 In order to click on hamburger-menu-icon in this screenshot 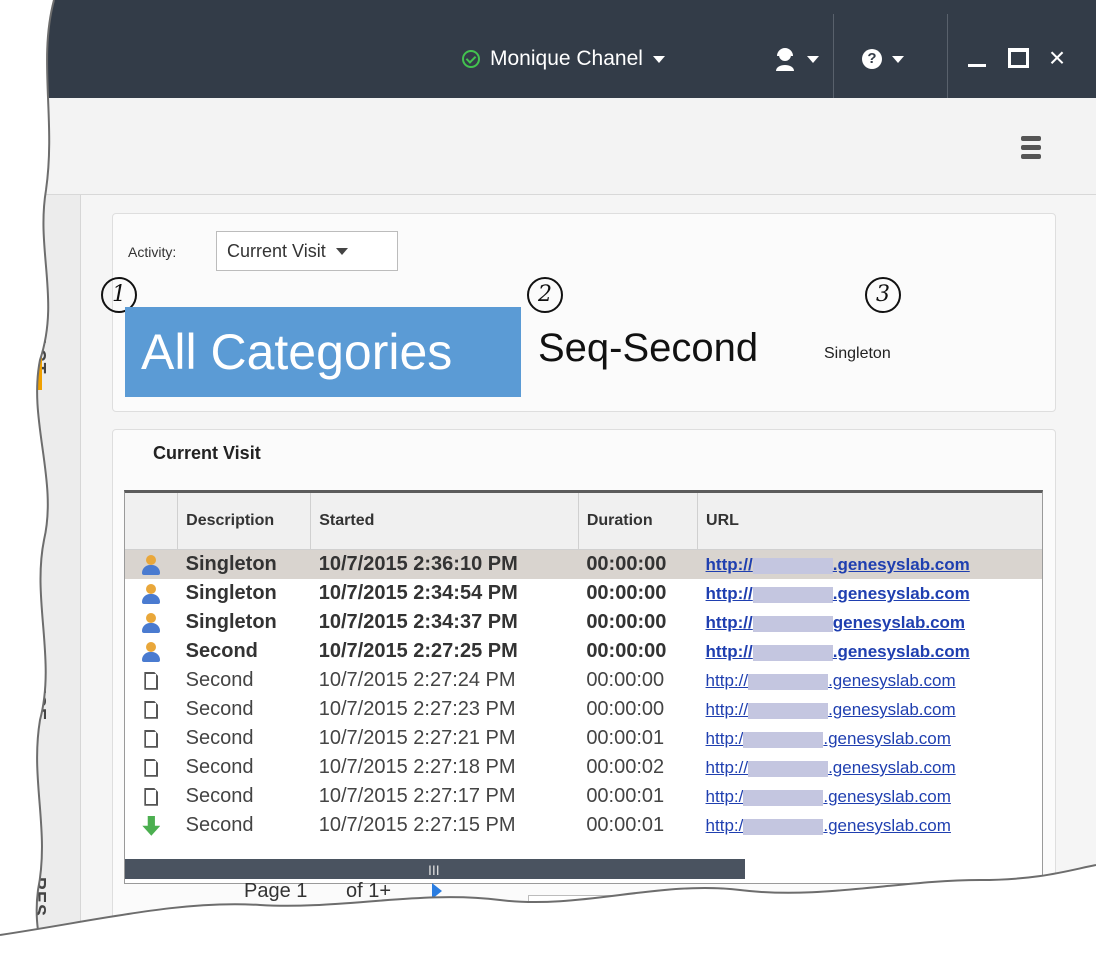, I will do `click(1031, 147)`.